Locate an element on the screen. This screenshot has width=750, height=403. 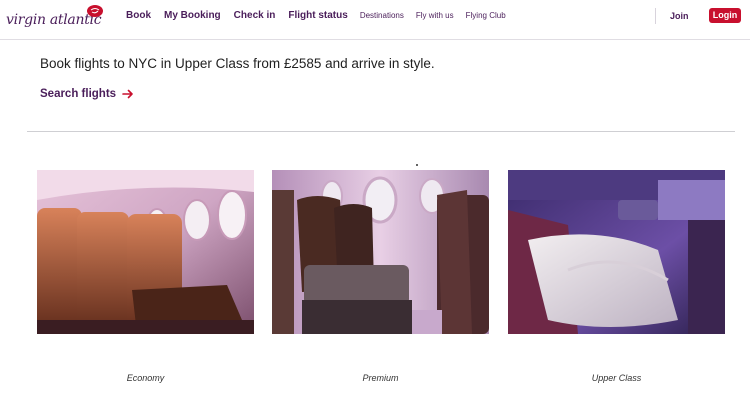
nav-flight-status: Flight status is located at coordinates (317, 15).